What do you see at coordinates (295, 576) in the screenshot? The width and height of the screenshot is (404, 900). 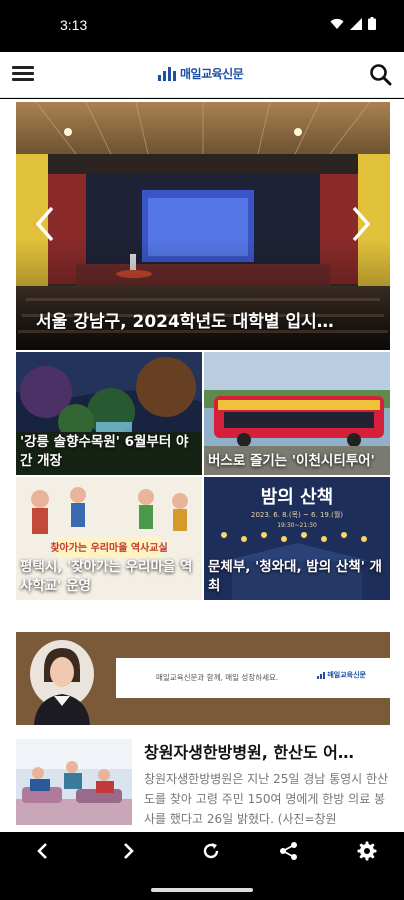 I see `tile-caption: 문체부, '청와대, 밤의 산책' 개최` at bounding box center [295, 576].